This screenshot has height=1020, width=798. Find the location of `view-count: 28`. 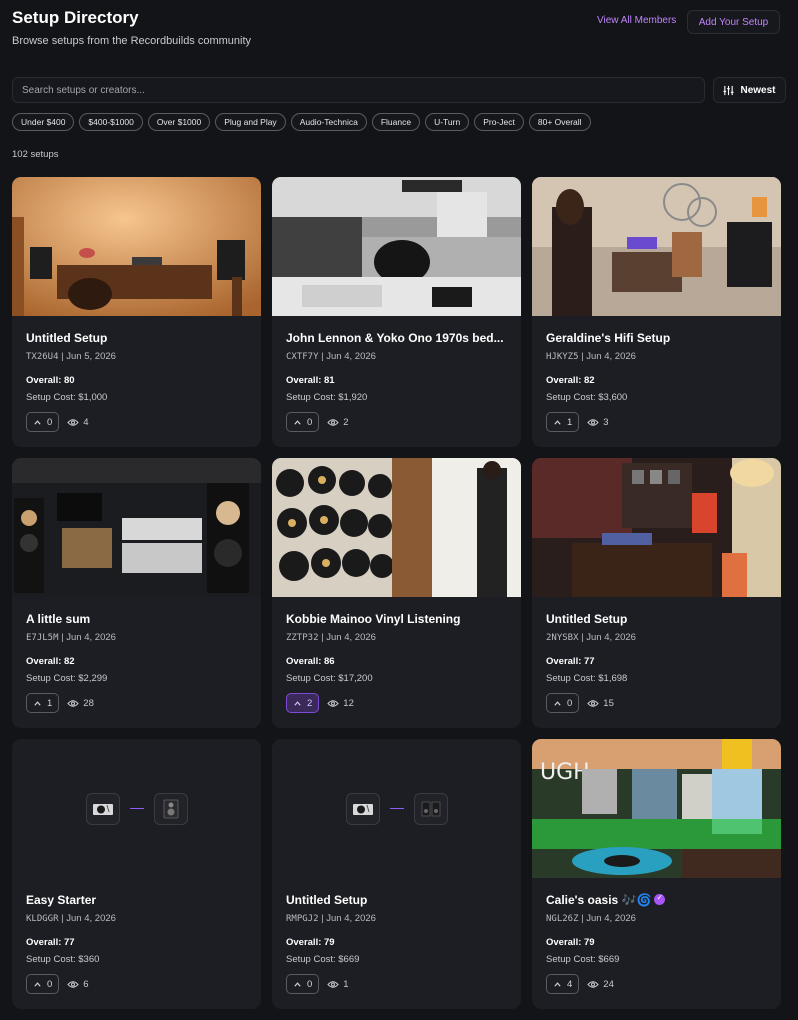

view-count: 28 is located at coordinates (80, 703).